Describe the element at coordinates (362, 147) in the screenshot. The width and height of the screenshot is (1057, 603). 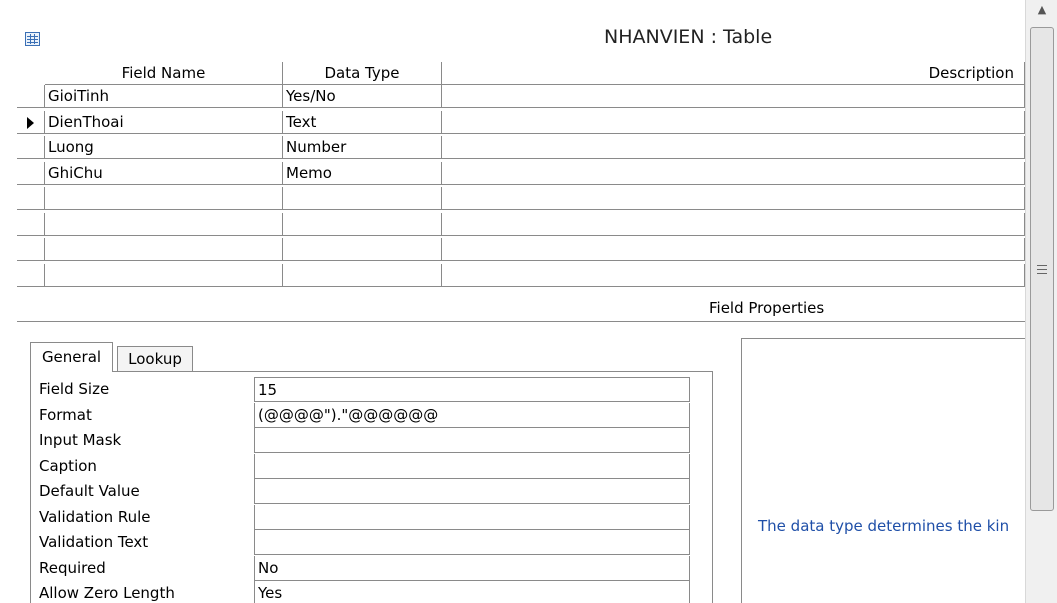
I see `data-type-cell: Number` at that location.